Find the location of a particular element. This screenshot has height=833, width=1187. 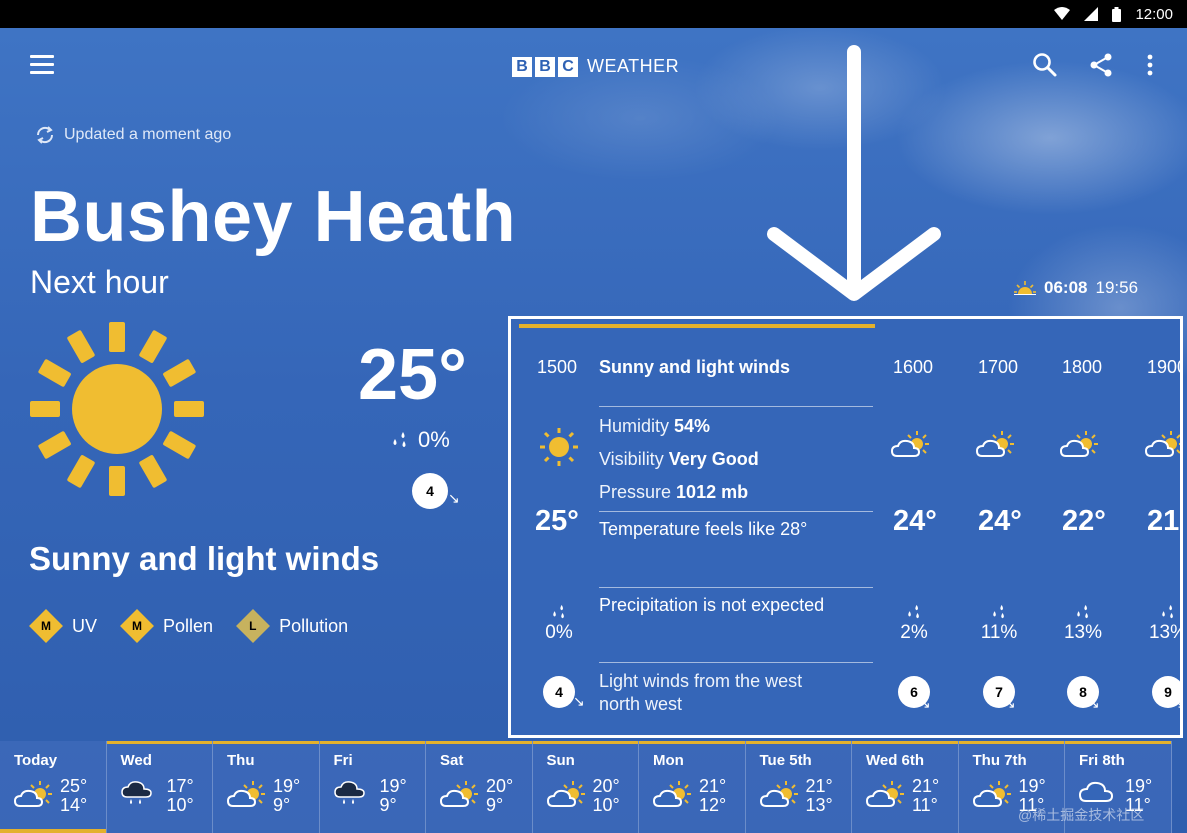

period-label: Next hour is located at coordinates (99, 282).